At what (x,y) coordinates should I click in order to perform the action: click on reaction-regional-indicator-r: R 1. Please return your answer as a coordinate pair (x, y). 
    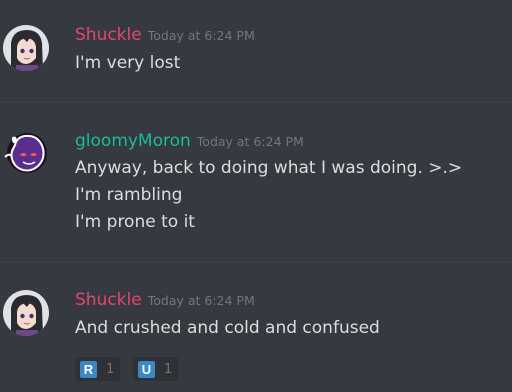
    Looking at the image, I should click on (98, 369).